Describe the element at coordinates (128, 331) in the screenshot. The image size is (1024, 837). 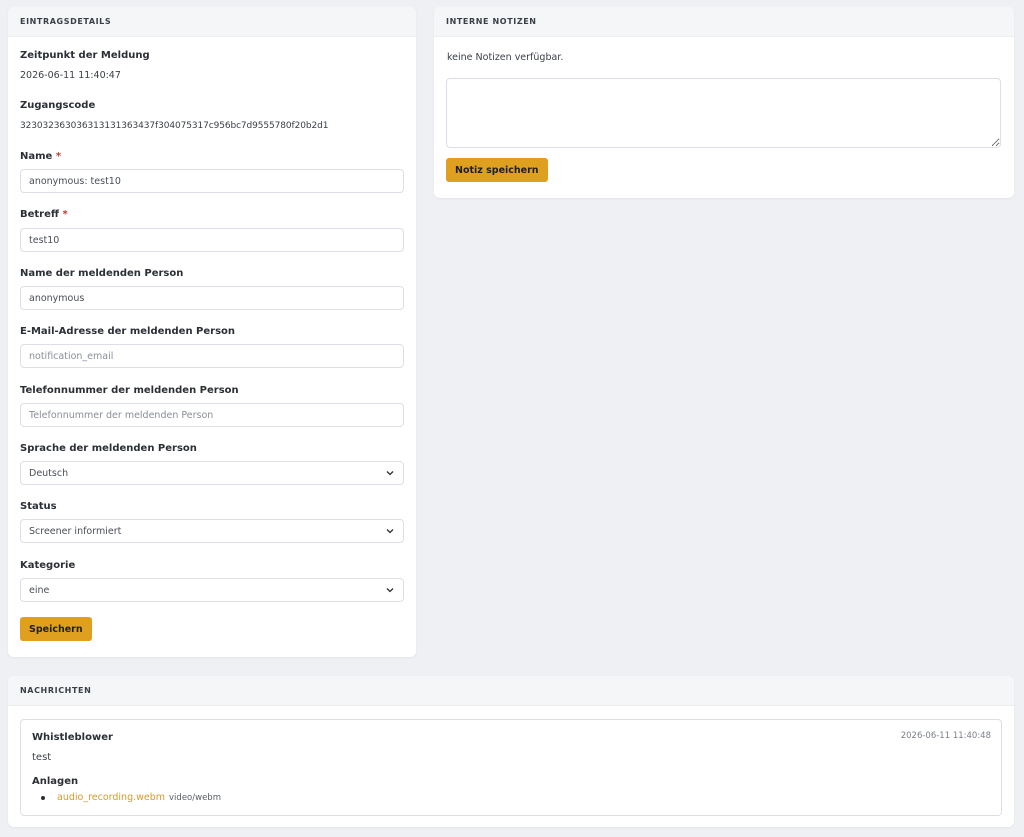
I see `email-label: E-Mail-Adresse der meldenden Person` at that location.